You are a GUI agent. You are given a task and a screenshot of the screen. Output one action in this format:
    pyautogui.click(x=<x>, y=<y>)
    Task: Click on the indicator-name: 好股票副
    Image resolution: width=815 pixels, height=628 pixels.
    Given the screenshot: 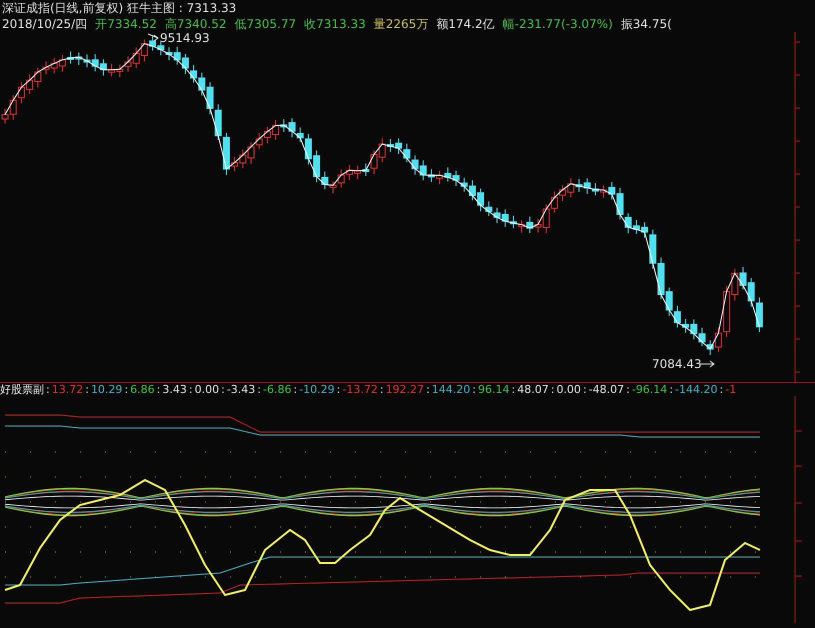 What is the action you would take?
    pyautogui.click(x=22, y=389)
    